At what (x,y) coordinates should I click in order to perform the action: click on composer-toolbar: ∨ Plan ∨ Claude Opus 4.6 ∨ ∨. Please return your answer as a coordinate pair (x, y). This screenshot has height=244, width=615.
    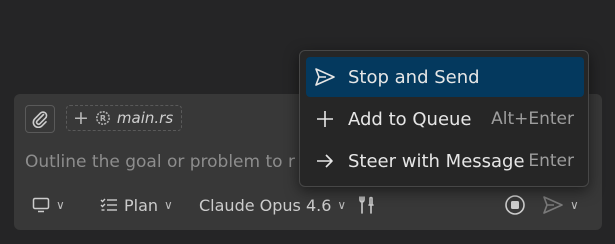
    Looking at the image, I should click on (308, 205).